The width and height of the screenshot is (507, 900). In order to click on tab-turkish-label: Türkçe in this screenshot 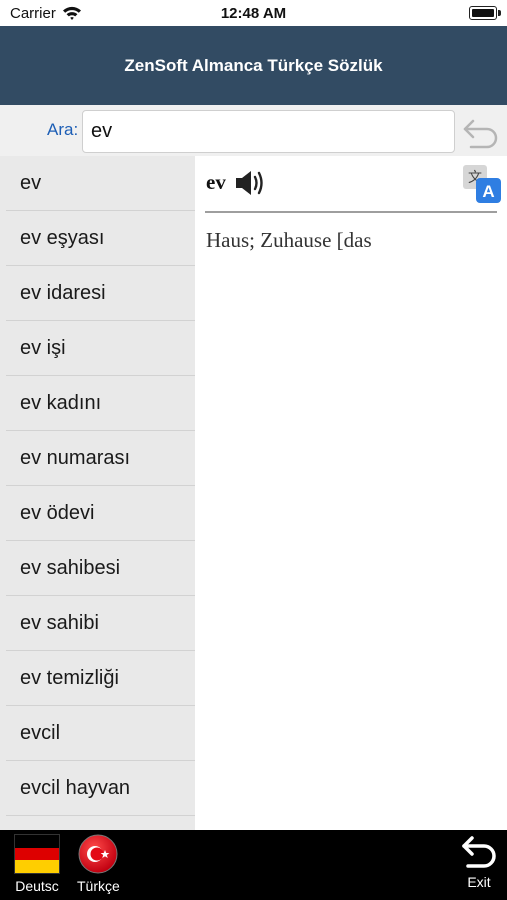, I will do `click(98, 886)`.